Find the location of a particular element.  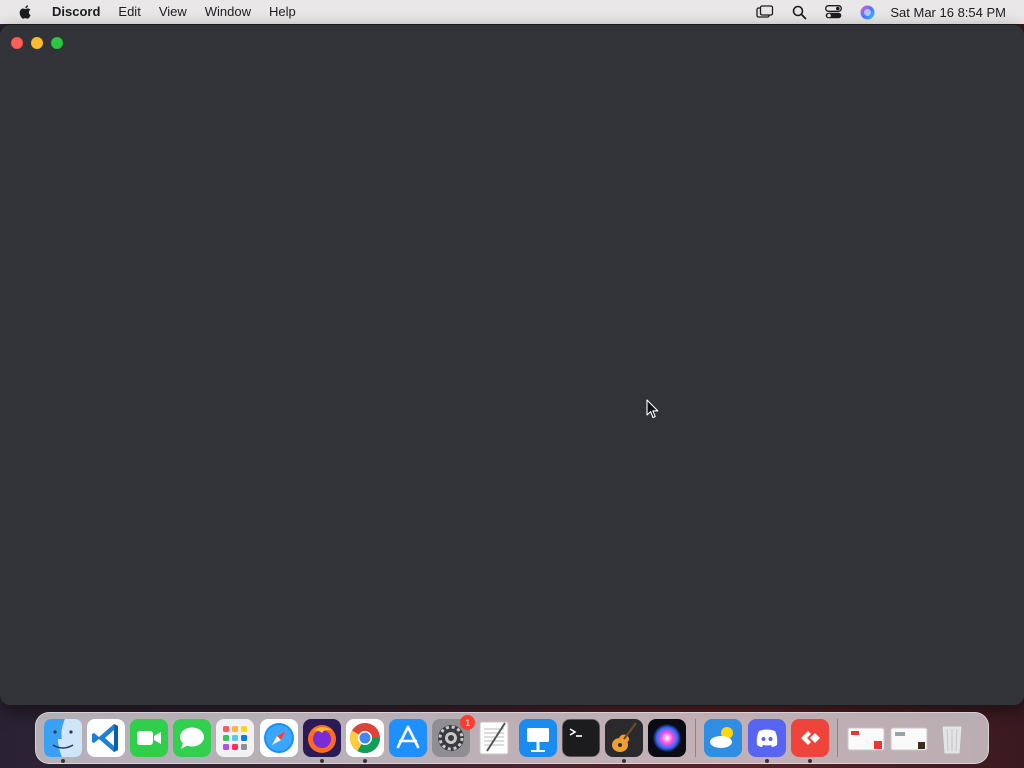

window-zoom-button is located at coordinates (57, 43).